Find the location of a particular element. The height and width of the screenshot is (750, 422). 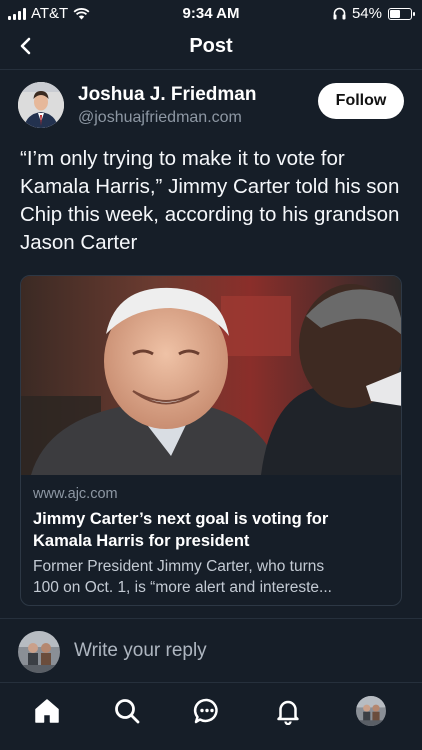

tab-search is located at coordinates (127, 711).